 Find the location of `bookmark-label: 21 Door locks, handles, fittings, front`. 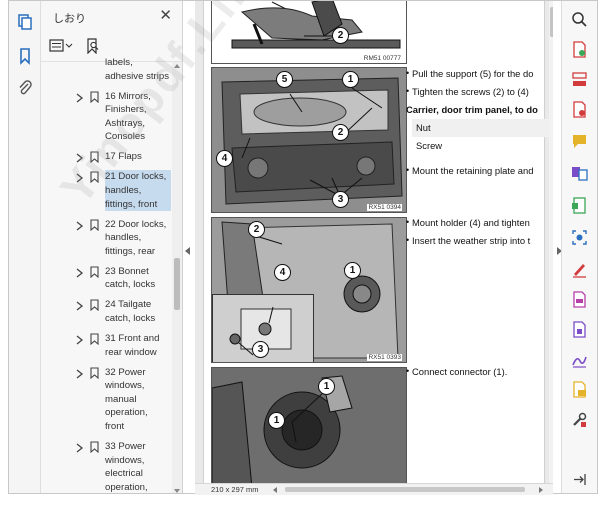

bookmark-label: 21 Door locks, handles, fittings, front is located at coordinates (138, 191).